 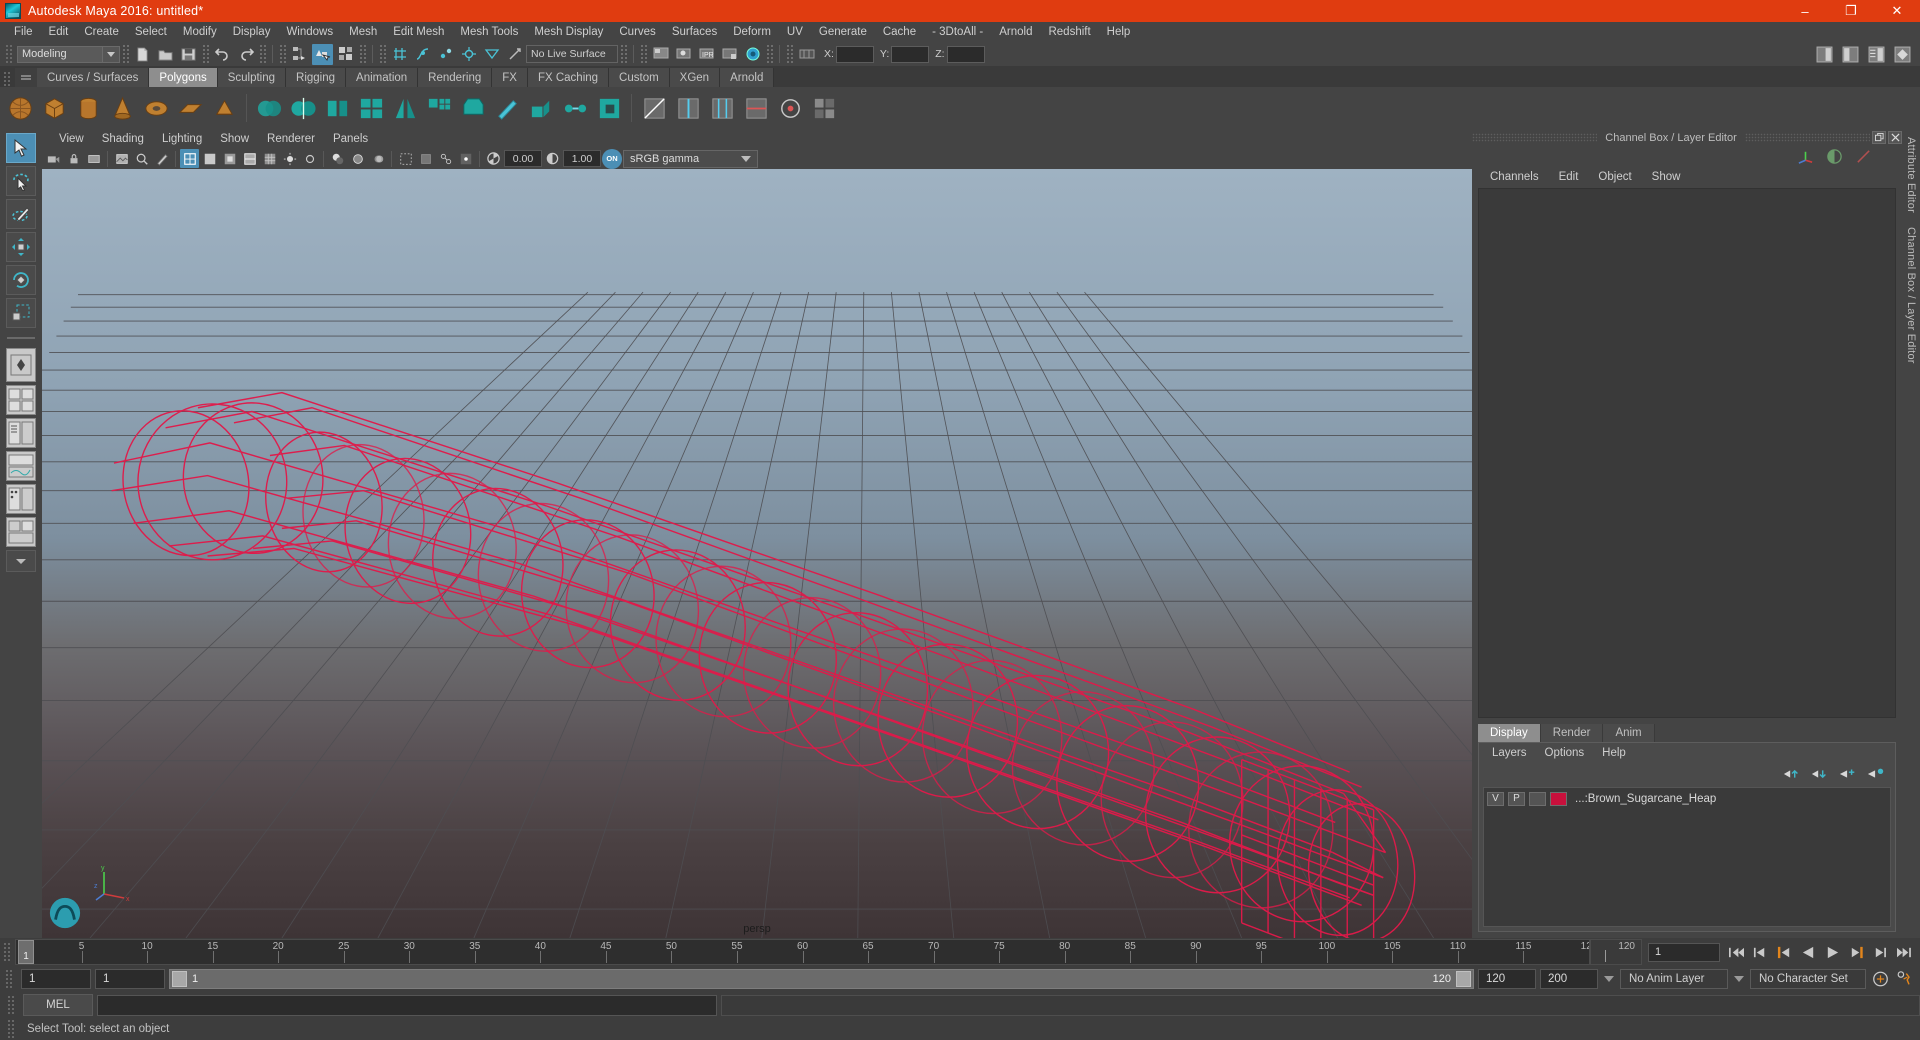 What do you see at coordinates (1856, 952) in the screenshot?
I see `step-forward-frame-icon` at bounding box center [1856, 952].